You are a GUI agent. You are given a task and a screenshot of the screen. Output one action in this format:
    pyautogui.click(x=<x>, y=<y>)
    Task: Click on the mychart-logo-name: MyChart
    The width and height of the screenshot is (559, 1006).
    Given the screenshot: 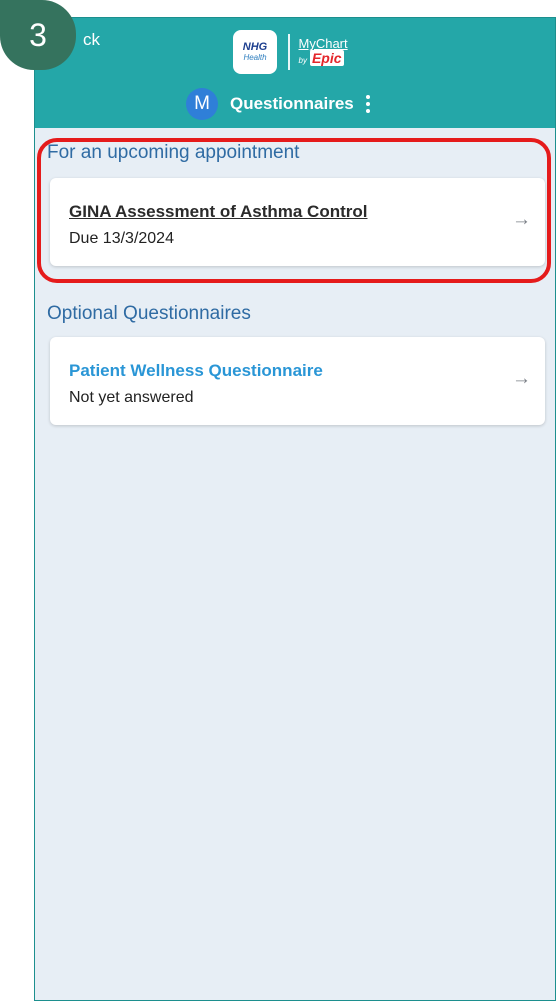 What is the action you would take?
    pyautogui.click(x=323, y=43)
    